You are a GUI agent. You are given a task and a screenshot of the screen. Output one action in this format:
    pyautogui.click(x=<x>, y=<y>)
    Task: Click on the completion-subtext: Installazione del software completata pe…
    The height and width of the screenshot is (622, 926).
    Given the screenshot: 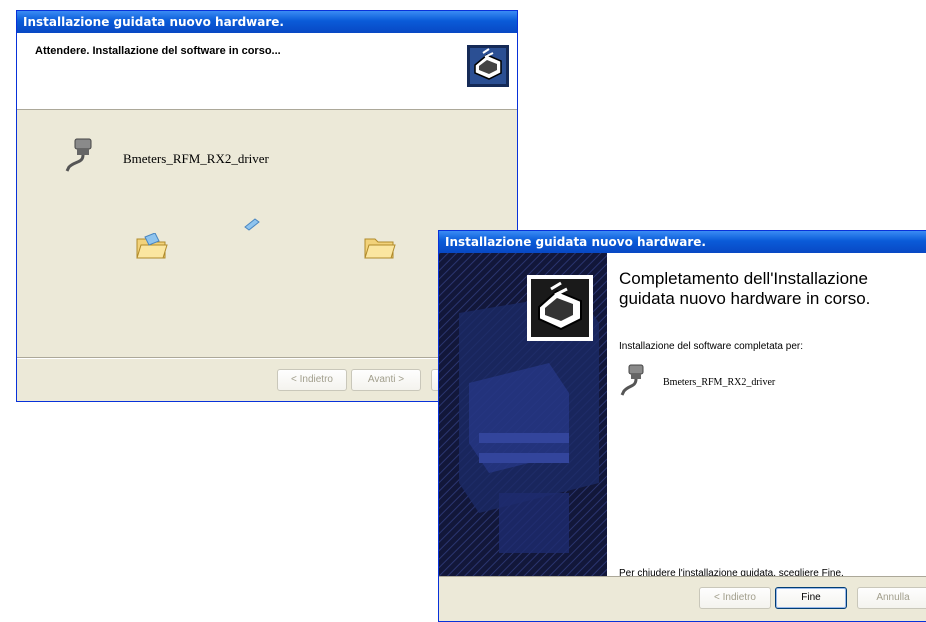 What is the action you would take?
    pyautogui.click(x=711, y=346)
    